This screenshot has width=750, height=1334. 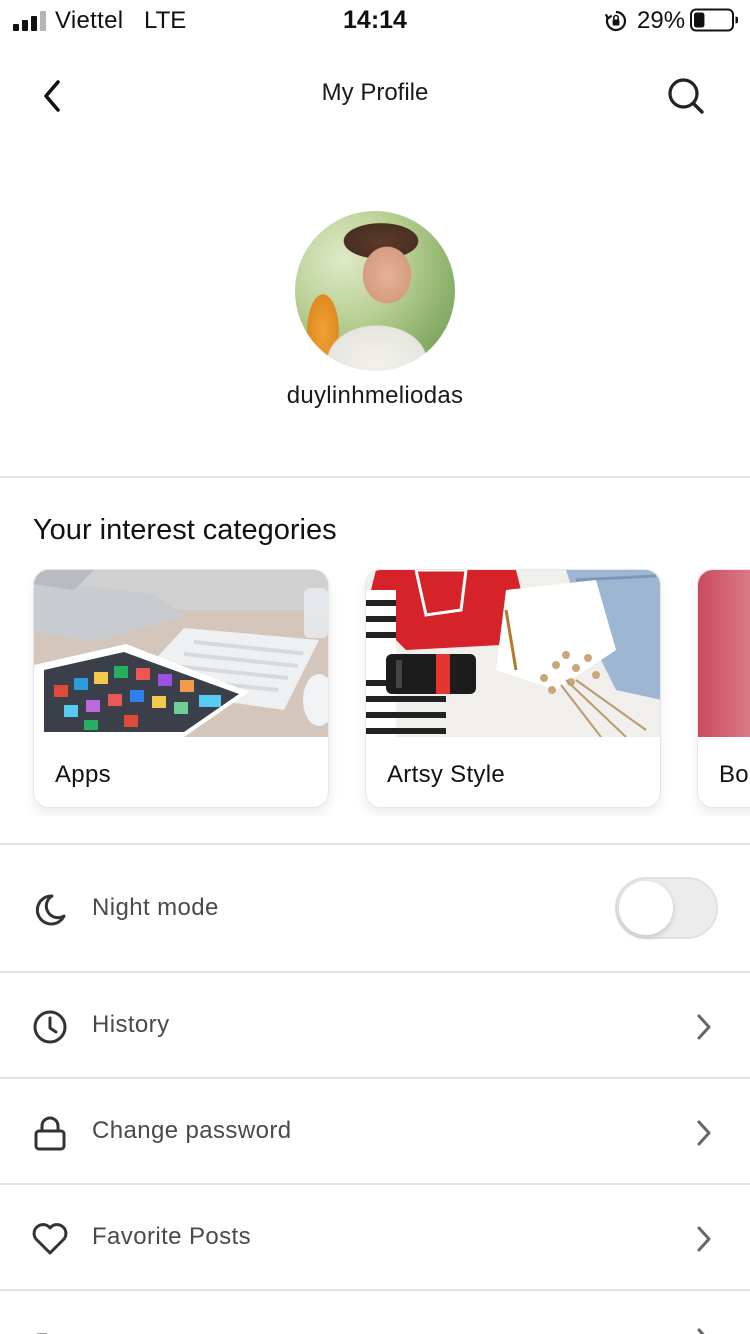 What do you see at coordinates (50, 1133) in the screenshot?
I see `lock-icon` at bounding box center [50, 1133].